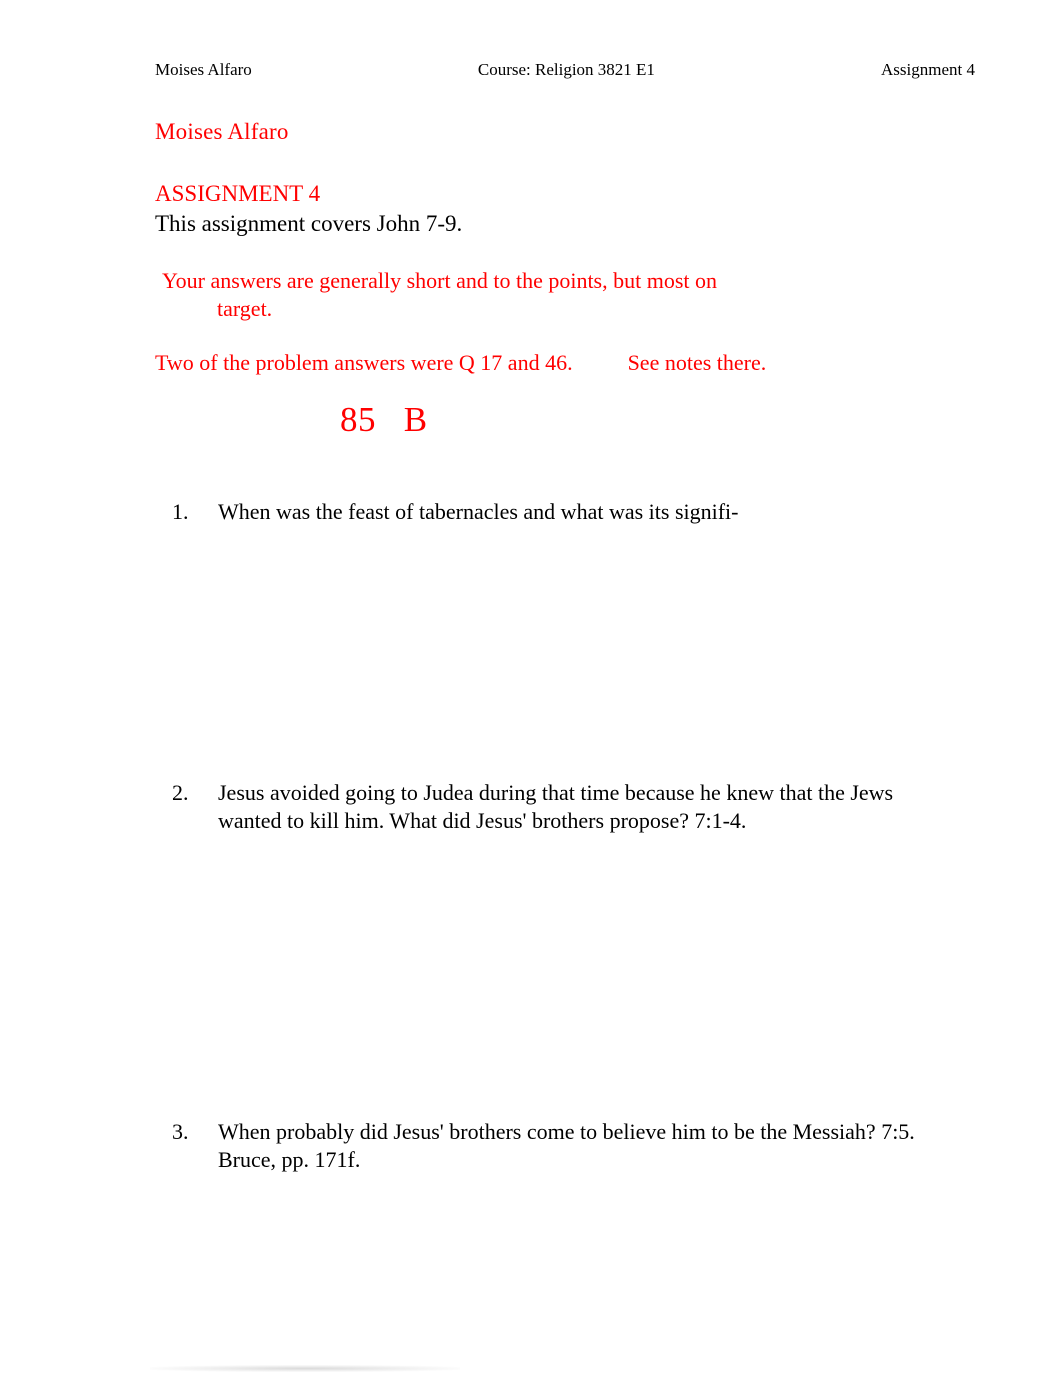 This screenshot has width=1062, height=1377. Describe the element at coordinates (384, 420) in the screenshot. I see `grade-score: 85 B` at that location.